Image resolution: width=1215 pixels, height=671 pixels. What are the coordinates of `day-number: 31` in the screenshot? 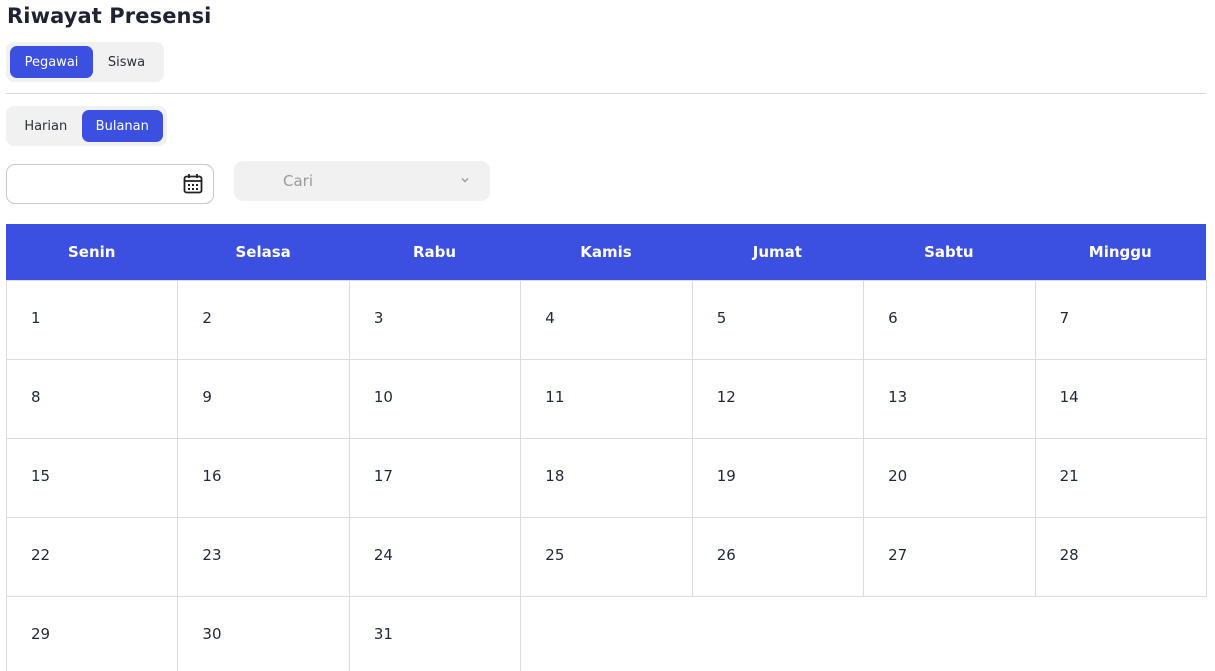 It's located at (383, 634).